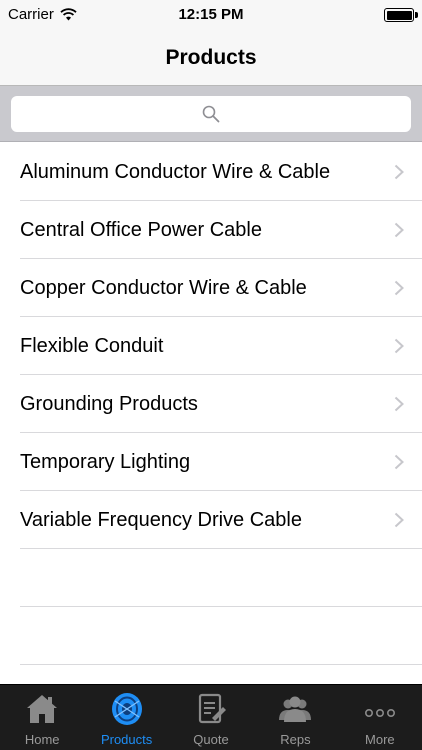  Describe the element at coordinates (416, 15) in the screenshot. I see `battery-tip` at that location.